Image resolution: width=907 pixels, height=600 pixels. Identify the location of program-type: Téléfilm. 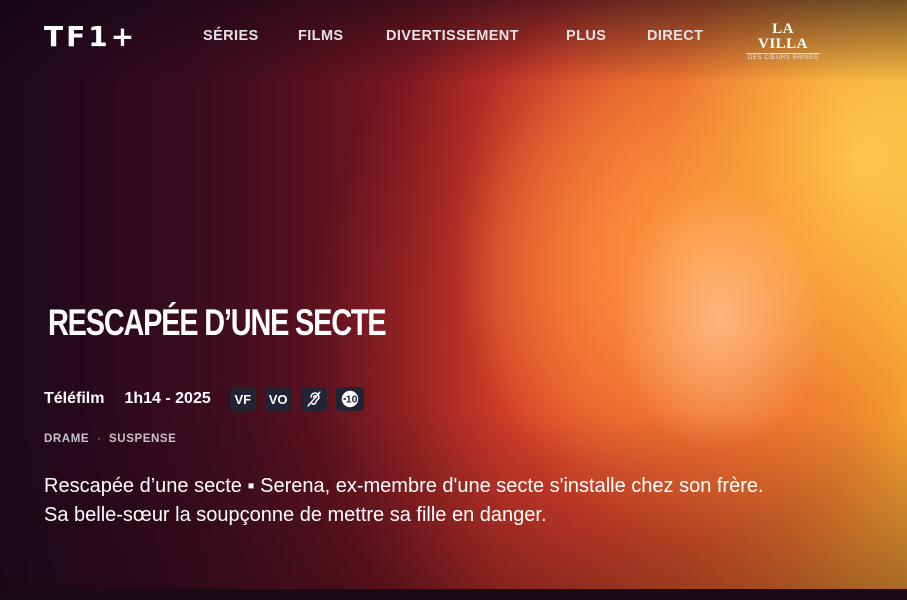
(74, 398).